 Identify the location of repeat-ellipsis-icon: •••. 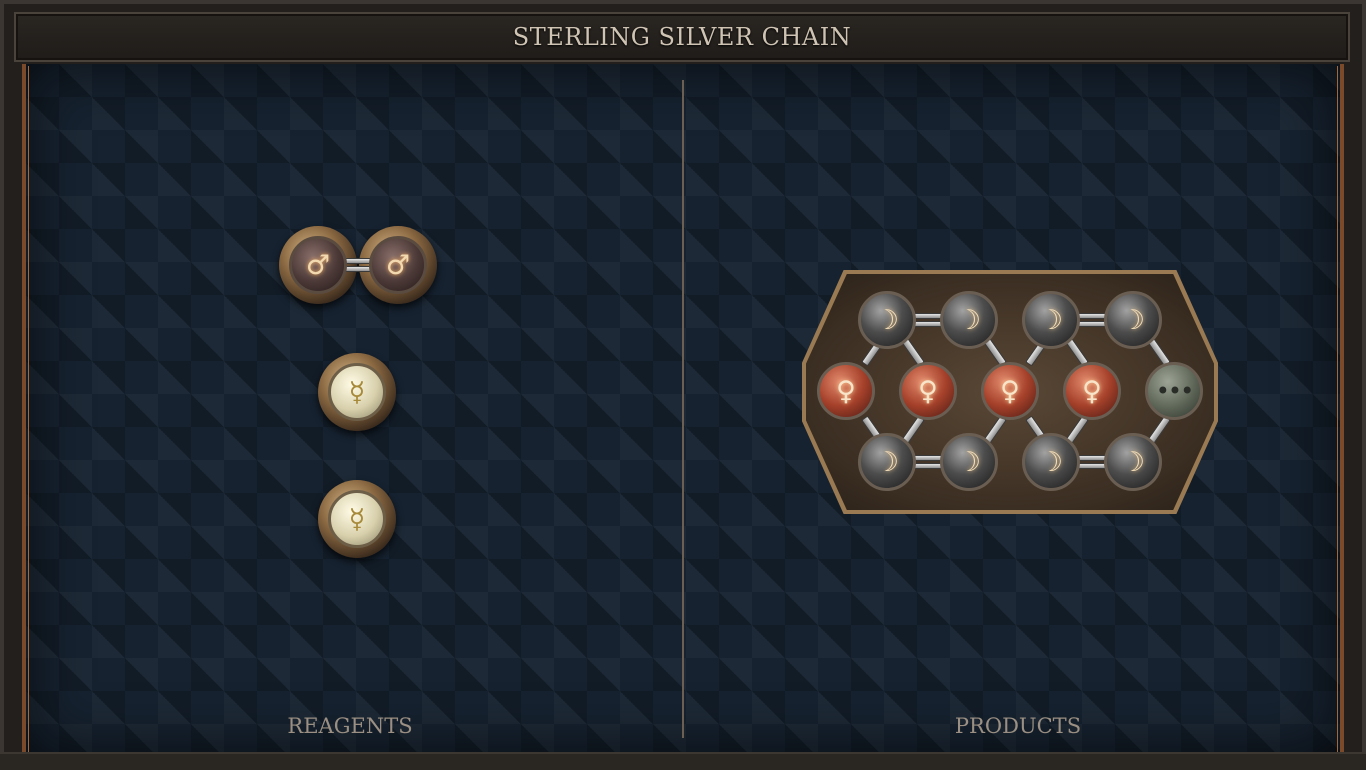
(1174, 391).